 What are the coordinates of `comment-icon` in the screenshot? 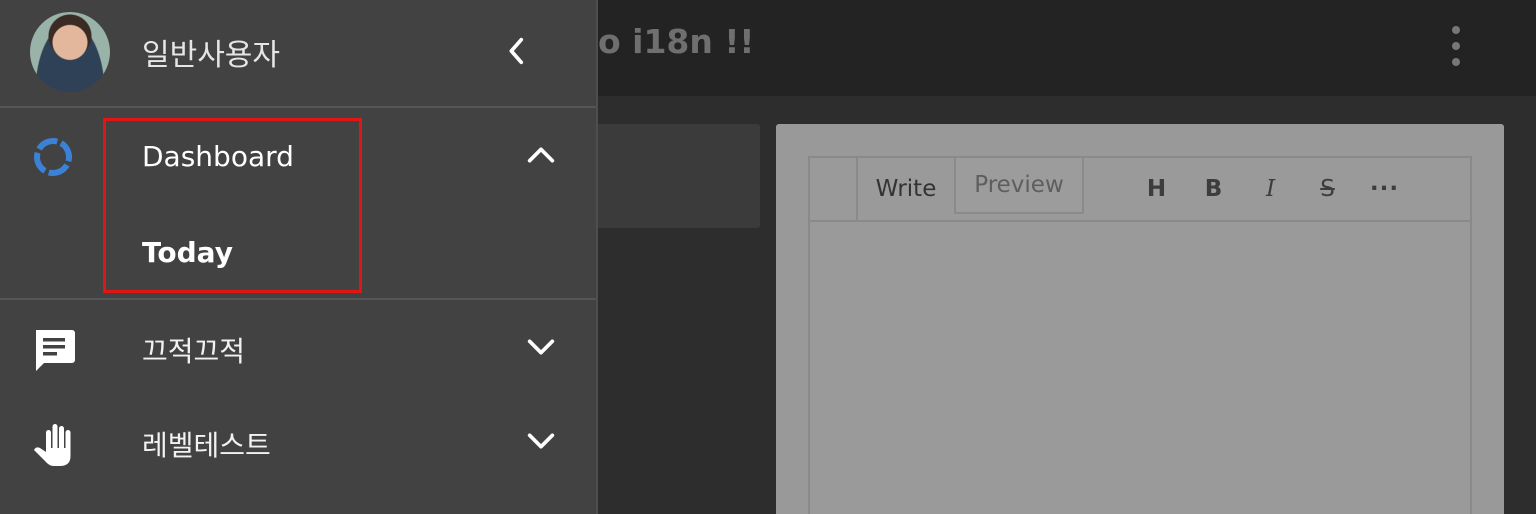 It's located at (55, 350).